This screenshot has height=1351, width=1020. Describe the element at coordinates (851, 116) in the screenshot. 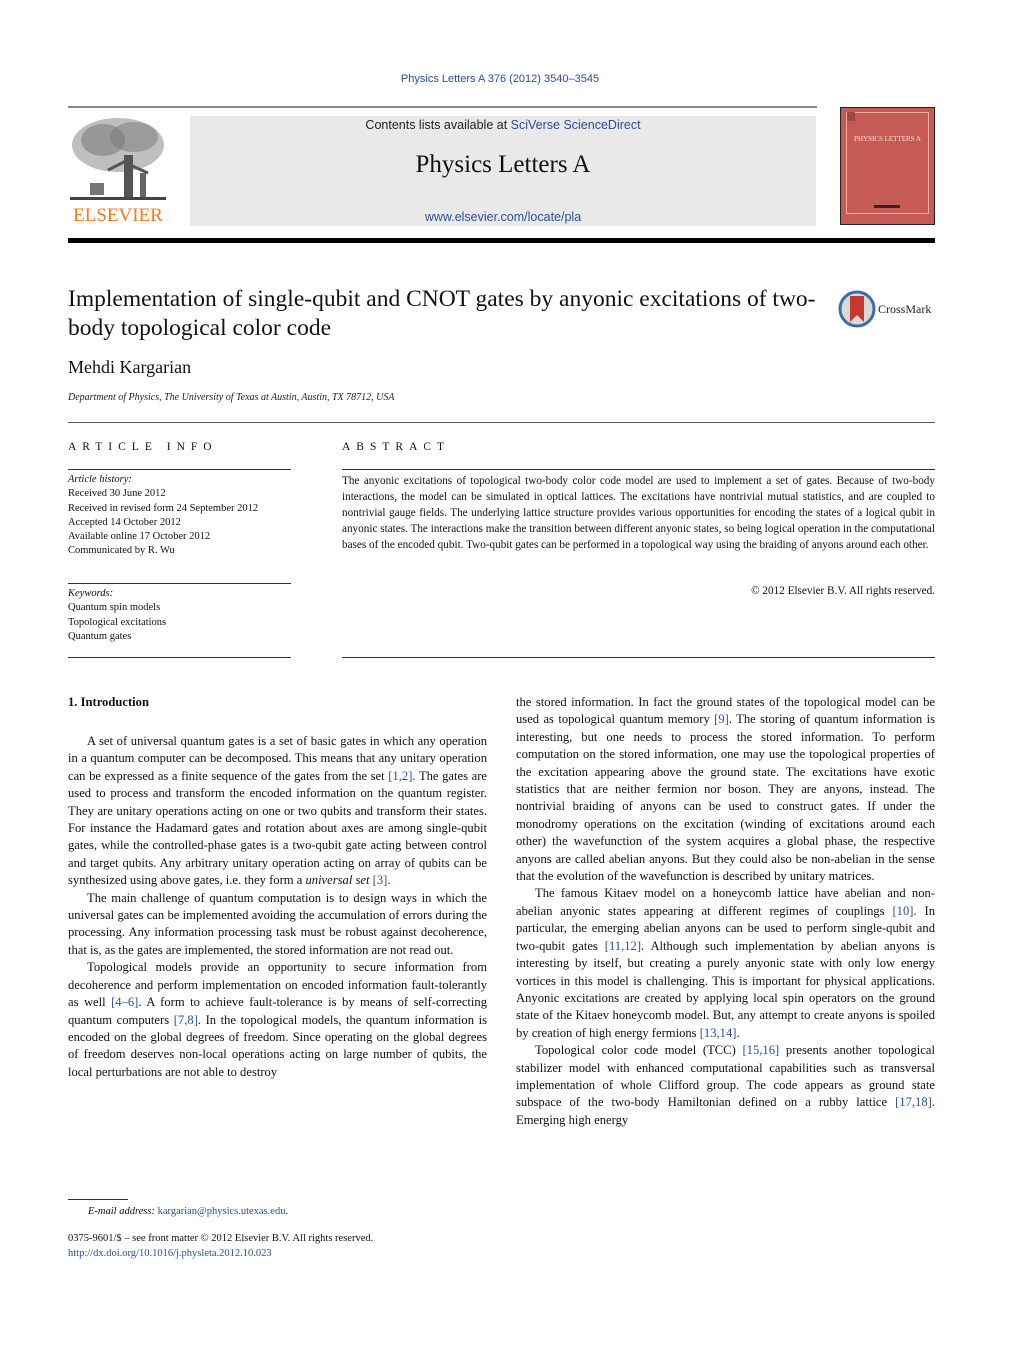

I see `cover-logo-icon` at that location.